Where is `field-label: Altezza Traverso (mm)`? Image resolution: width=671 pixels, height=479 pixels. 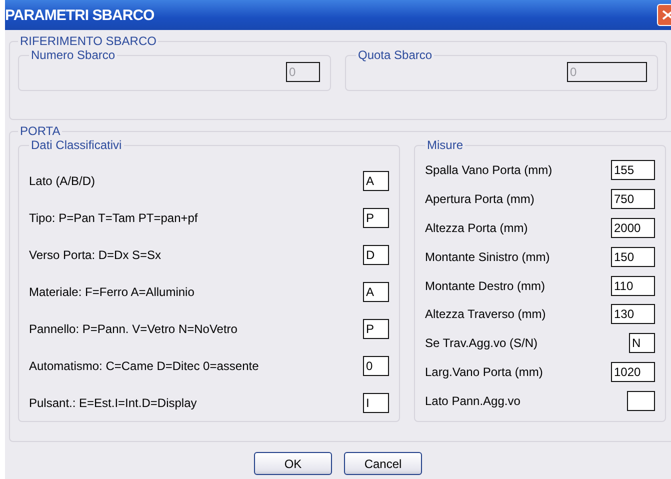 field-label: Altezza Traverso (mm) is located at coordinates (485, 314).